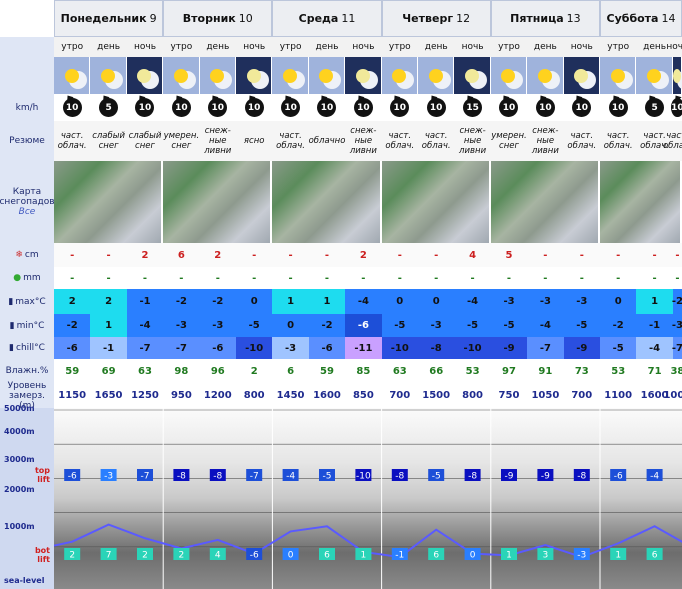  I want to click on min-temp-cell: -3, so click(677, 325).